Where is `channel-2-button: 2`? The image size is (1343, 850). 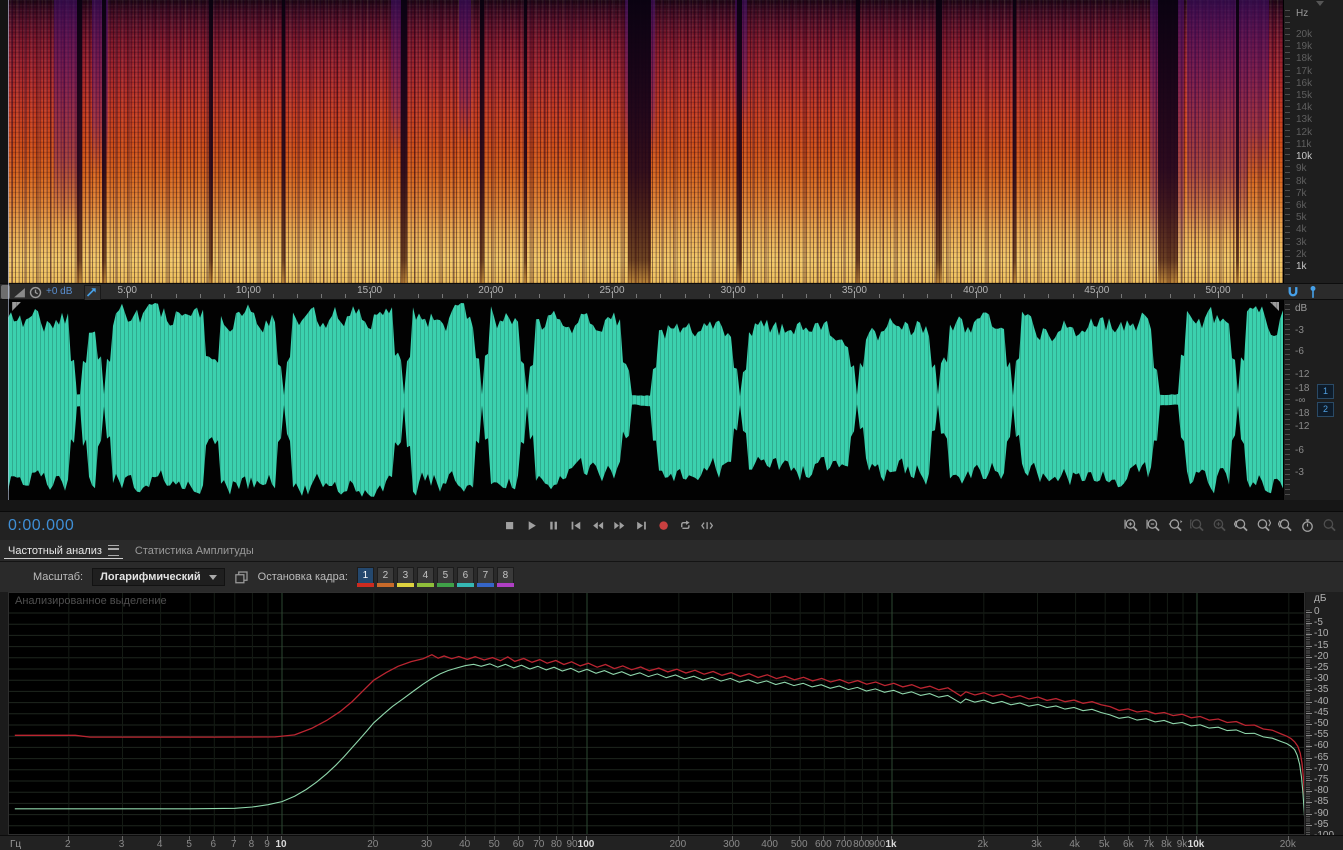
channel-2-button: 2 is located at coordinates (1325, 409).